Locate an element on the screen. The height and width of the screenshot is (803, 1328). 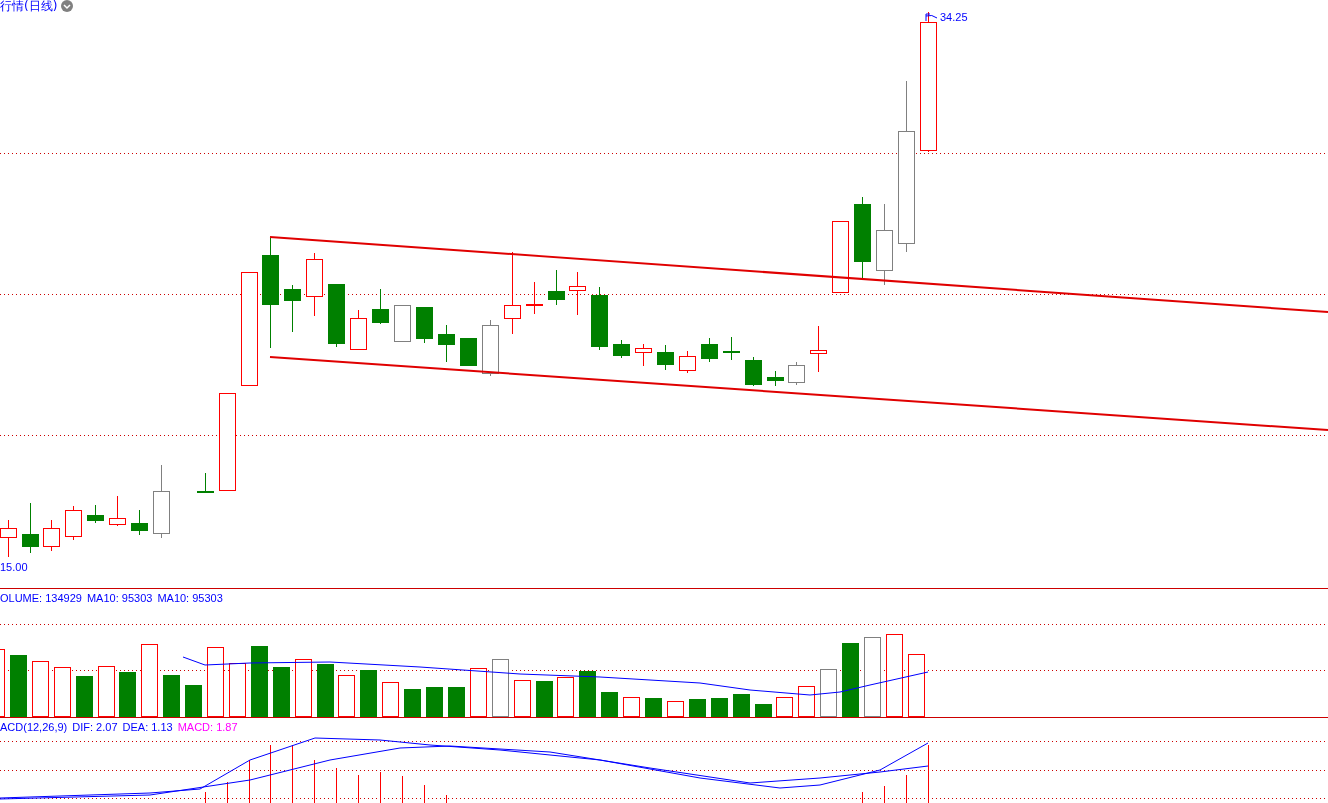
high-price-label: 34.25 is located at coordinates (954, 17).